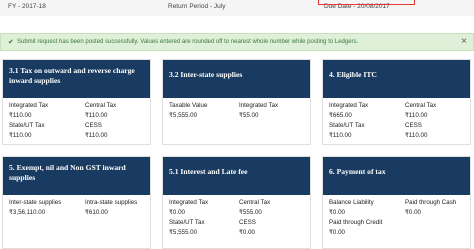  I want to click on label-paid-through-cash: Paid through Cash, so click(431, 202).